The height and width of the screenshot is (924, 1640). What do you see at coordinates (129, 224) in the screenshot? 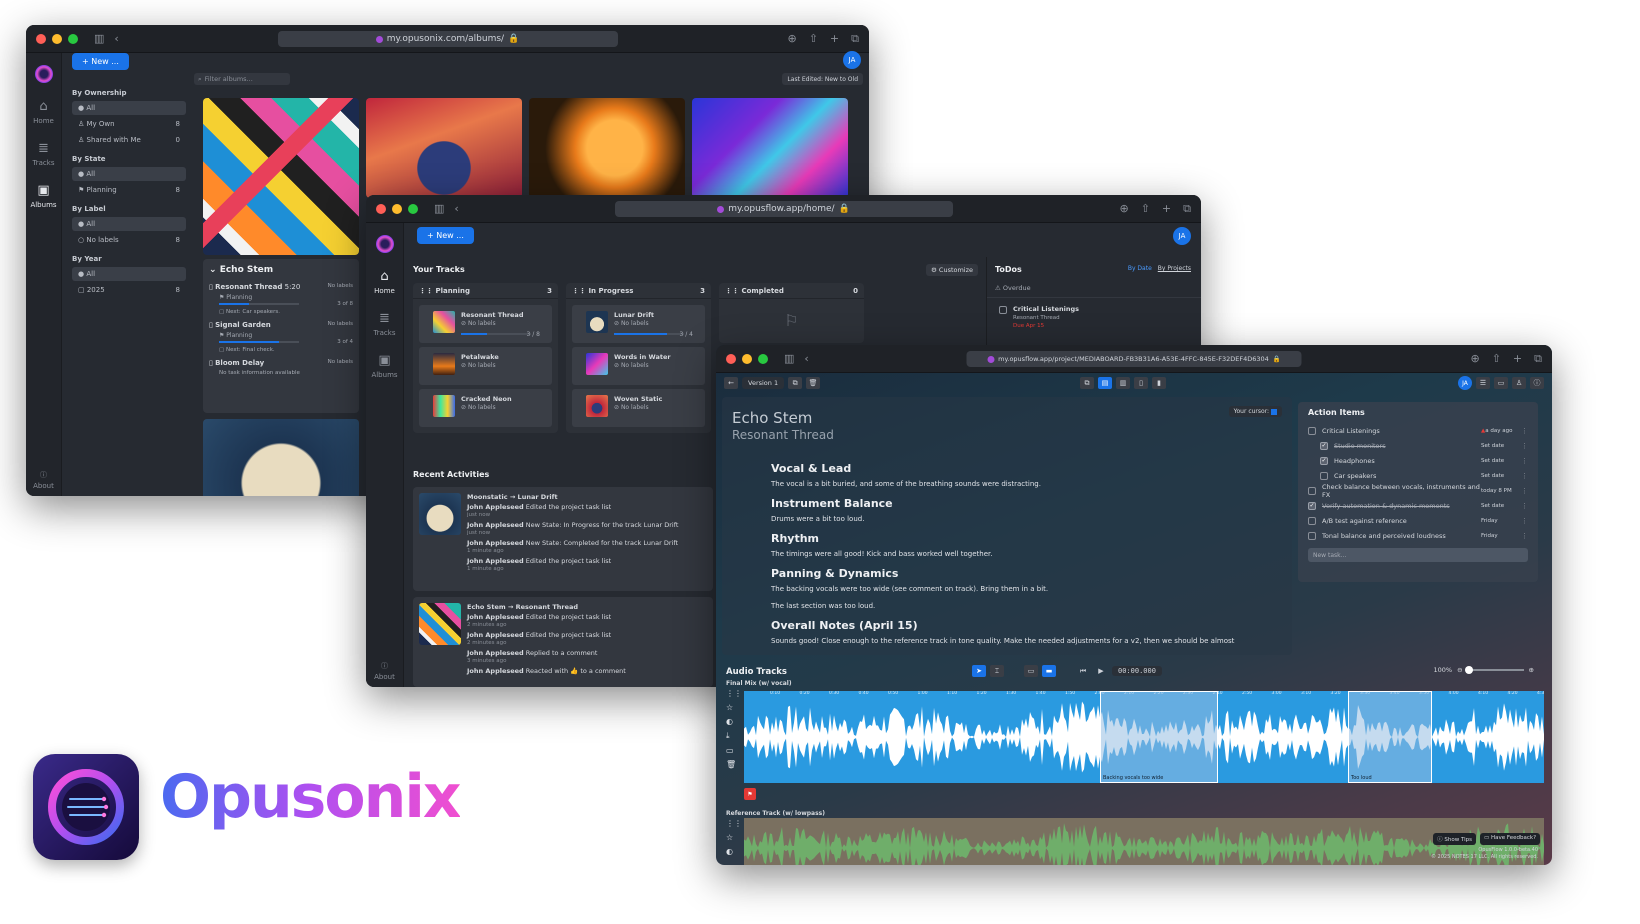
I see `filter-label-all: ● All` at bounding box center [129, 224].